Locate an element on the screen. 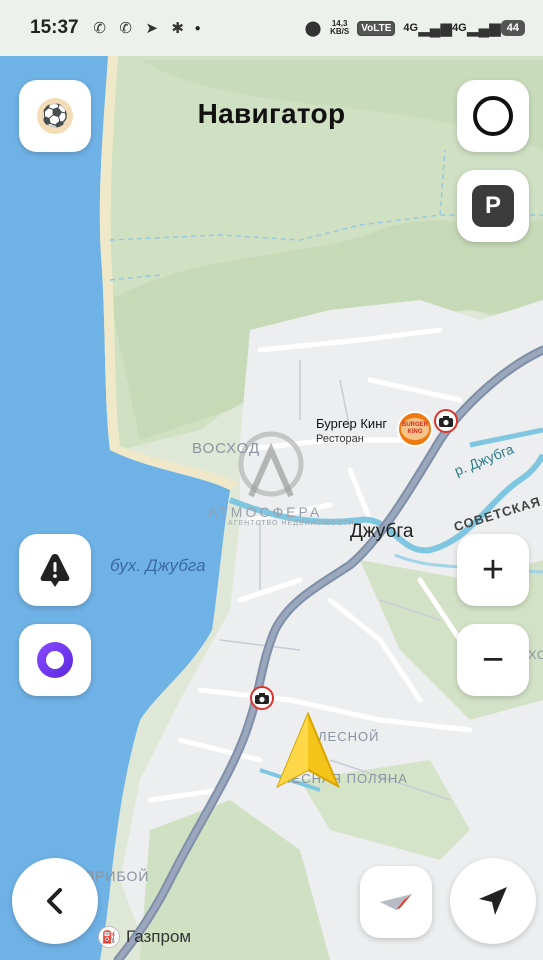 The width and height of the screenshot is (543, 960). profile-button: ⚽ is located at coordinates (55, 116).